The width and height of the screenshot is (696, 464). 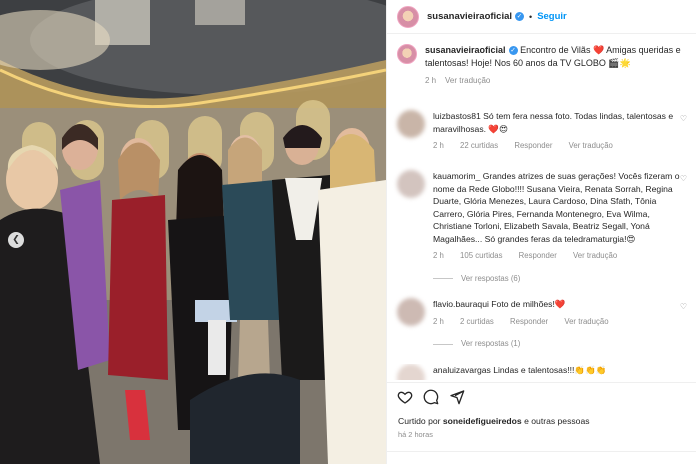 I want to click on comment-username: analuizavargas, so click(x=462, y=370).